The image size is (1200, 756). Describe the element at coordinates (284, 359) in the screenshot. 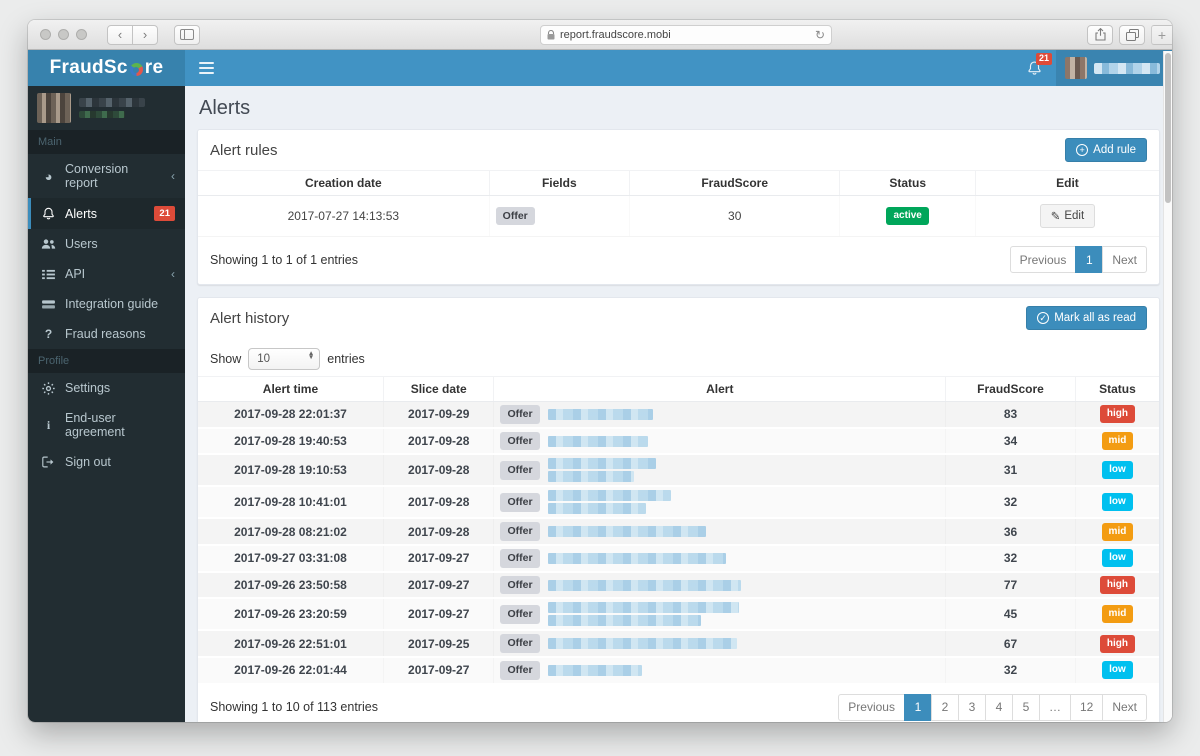

I see `show-entries-select: 10 ▲ ▼` at that location.